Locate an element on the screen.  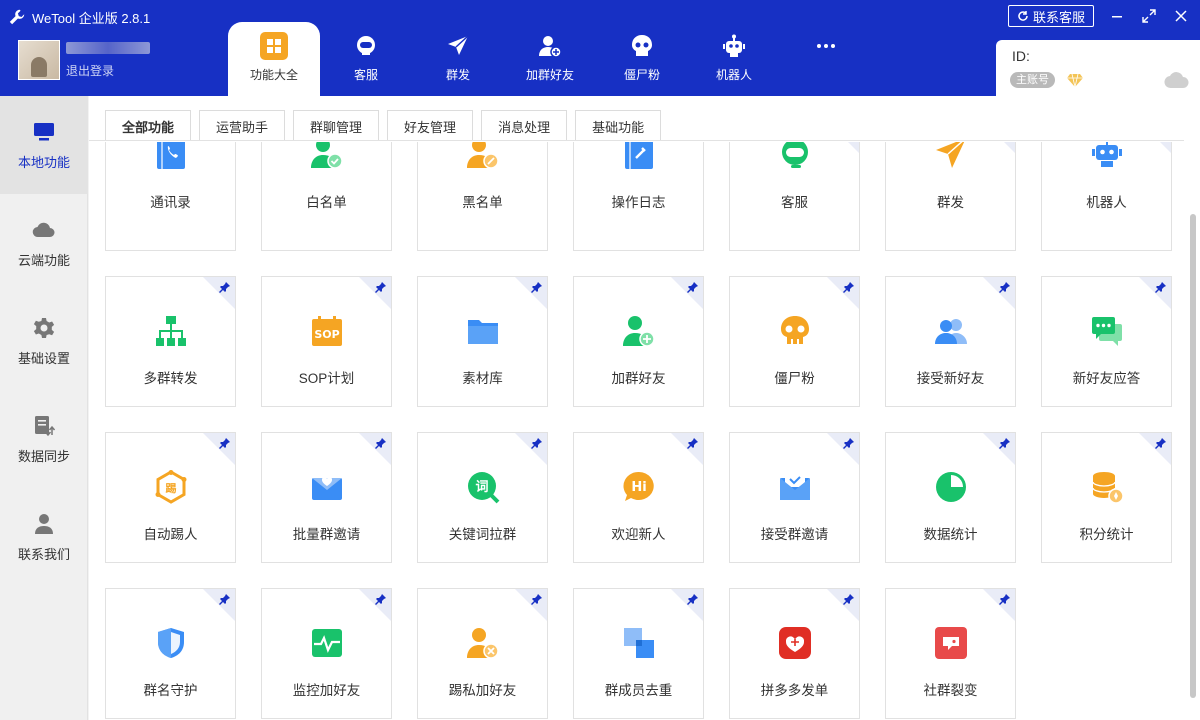
feature-card-broadcast: 群发 is located at coordinates (950, 196).